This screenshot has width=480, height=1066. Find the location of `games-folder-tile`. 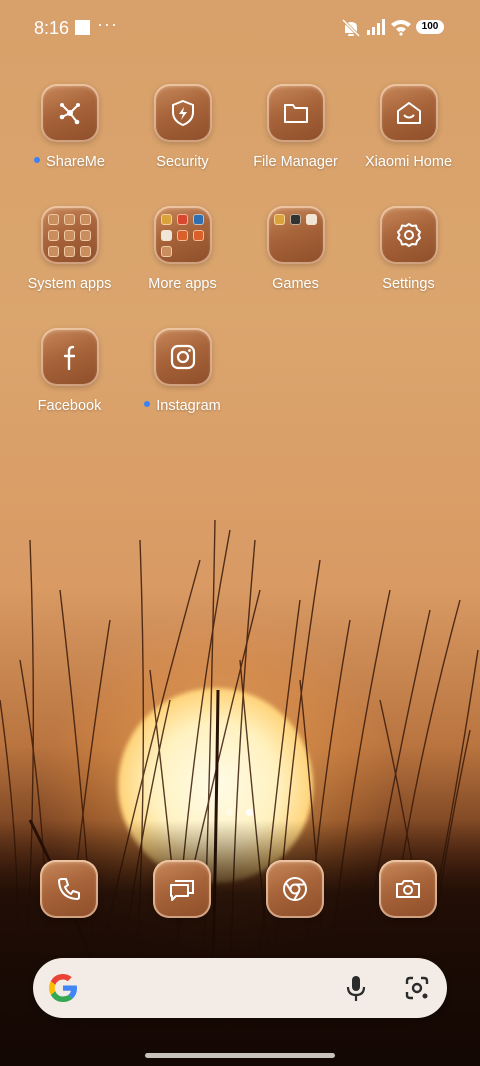

games-folder-tile is located at coordinates (295, 235).